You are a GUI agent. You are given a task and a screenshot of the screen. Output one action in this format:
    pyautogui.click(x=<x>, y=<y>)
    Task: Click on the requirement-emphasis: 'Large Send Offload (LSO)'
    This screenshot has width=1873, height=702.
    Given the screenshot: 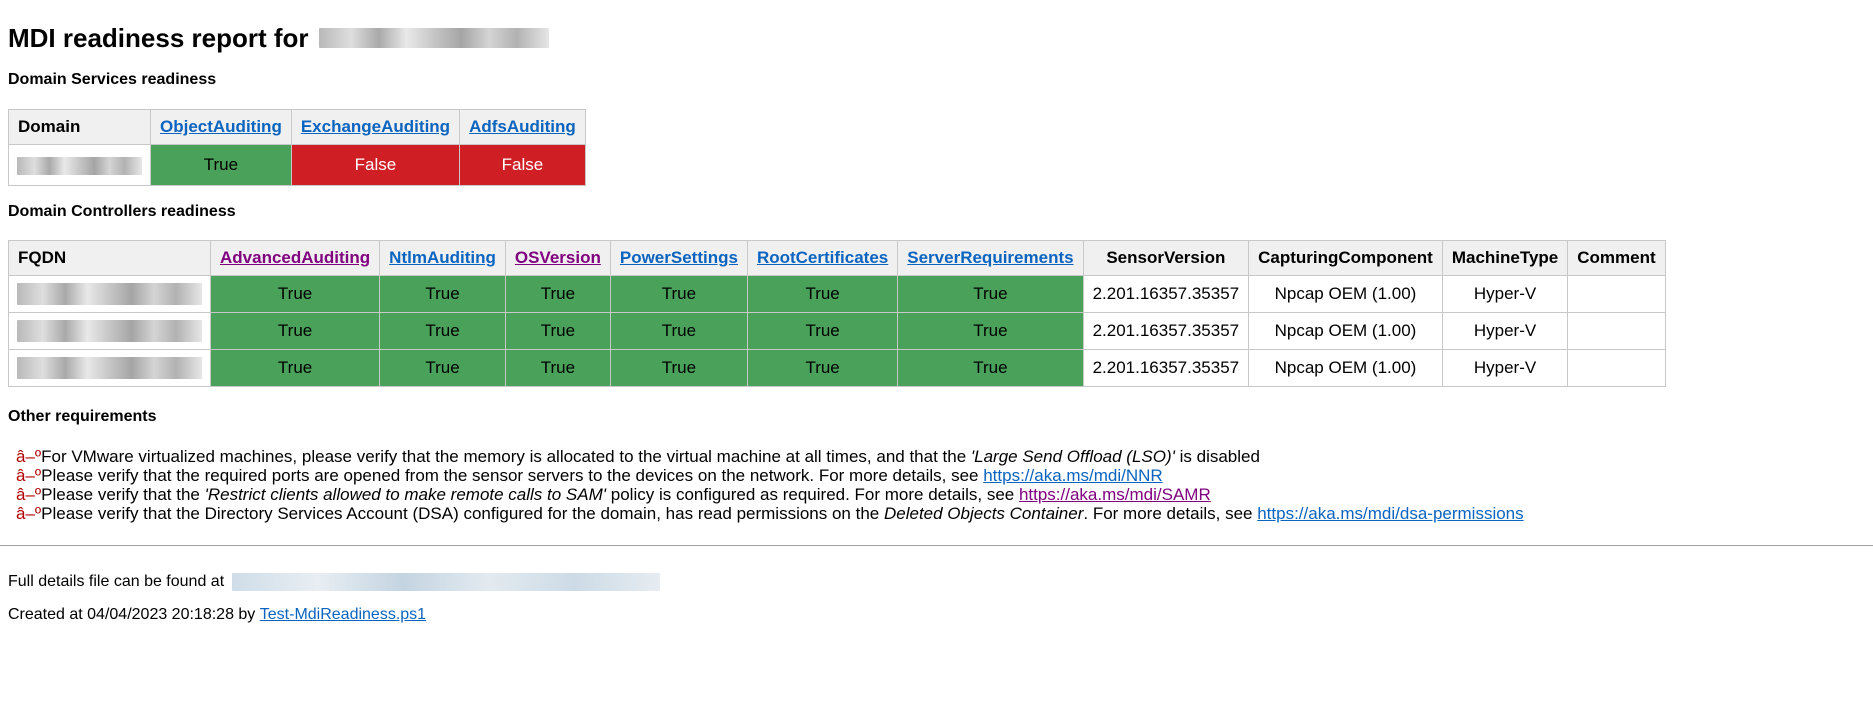 What is the action you would take?
    pyautogui.click(x=1072, y=456)
    